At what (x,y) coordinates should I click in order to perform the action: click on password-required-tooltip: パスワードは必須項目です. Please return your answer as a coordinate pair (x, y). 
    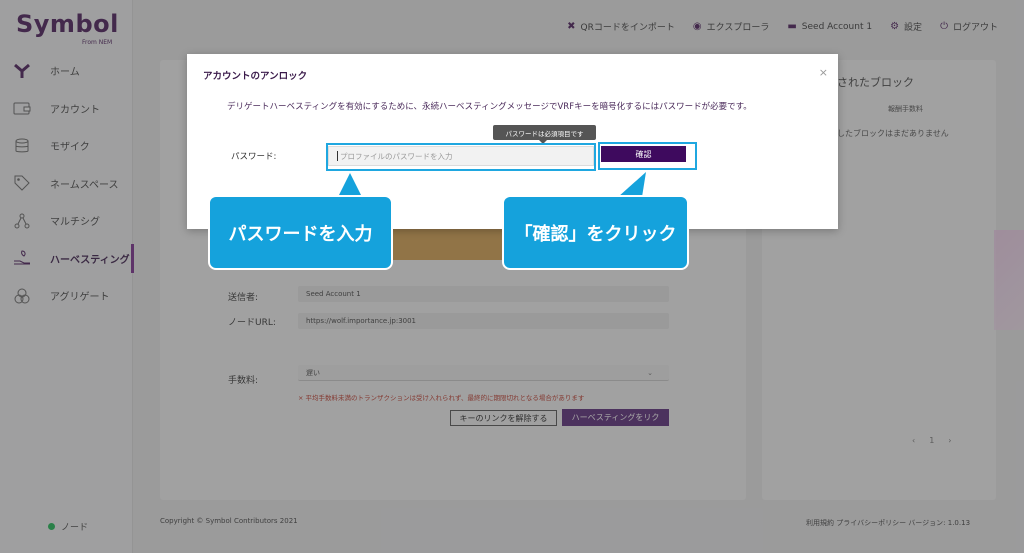
    Looking at the image, I should click on (544, 134).